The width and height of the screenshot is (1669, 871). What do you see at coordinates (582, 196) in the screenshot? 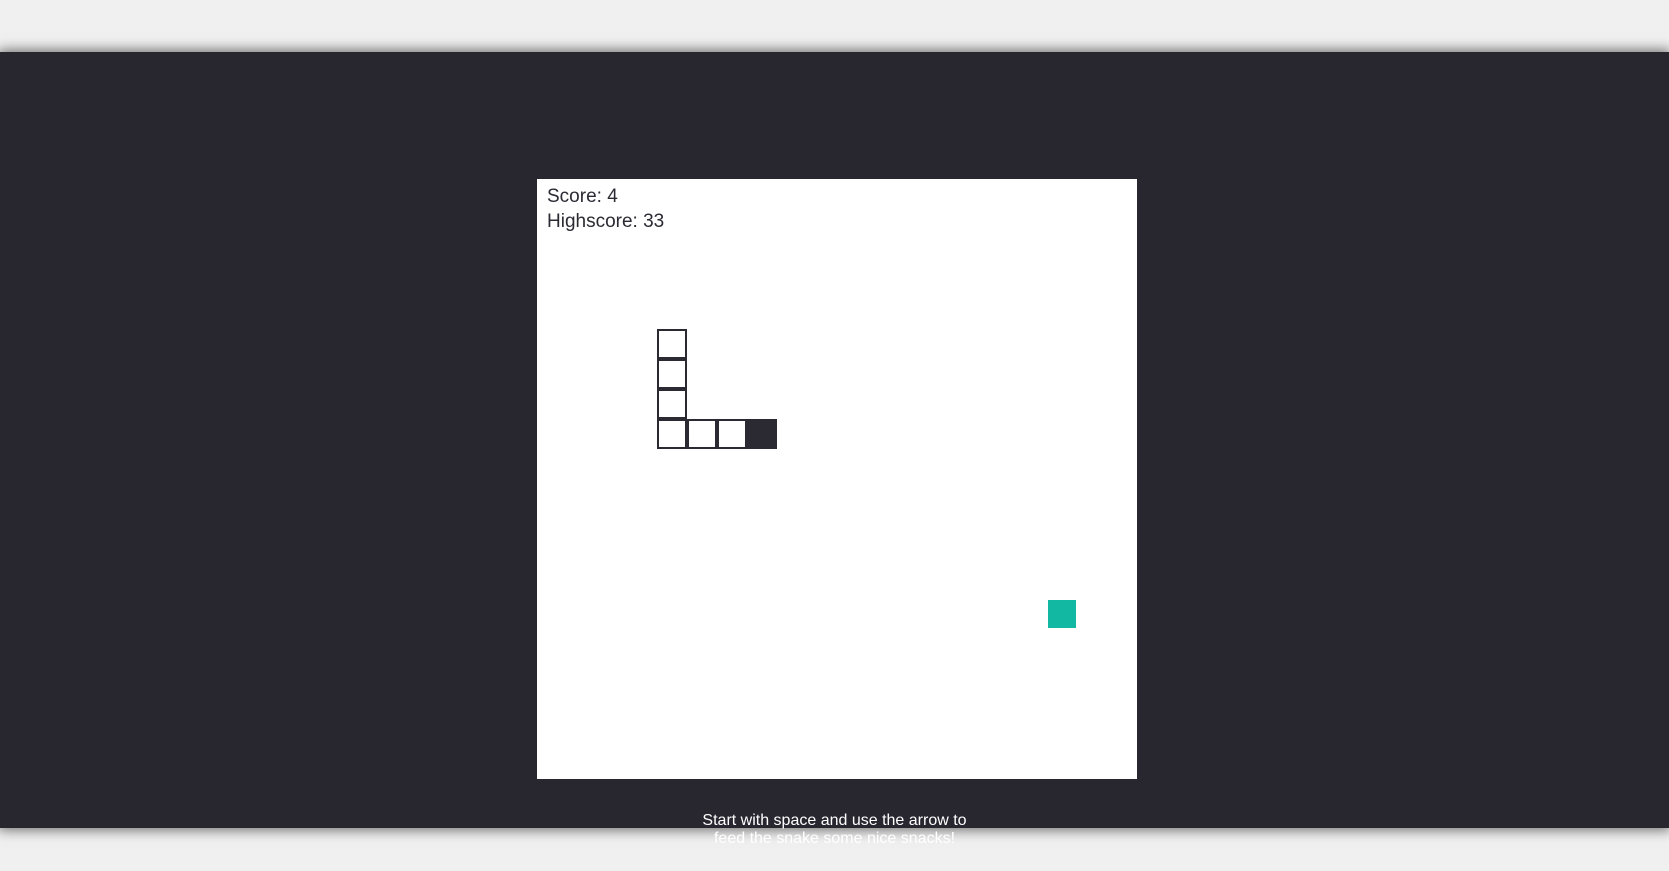
I see `score-label: Score: 4` at bounding box center [582, 196].